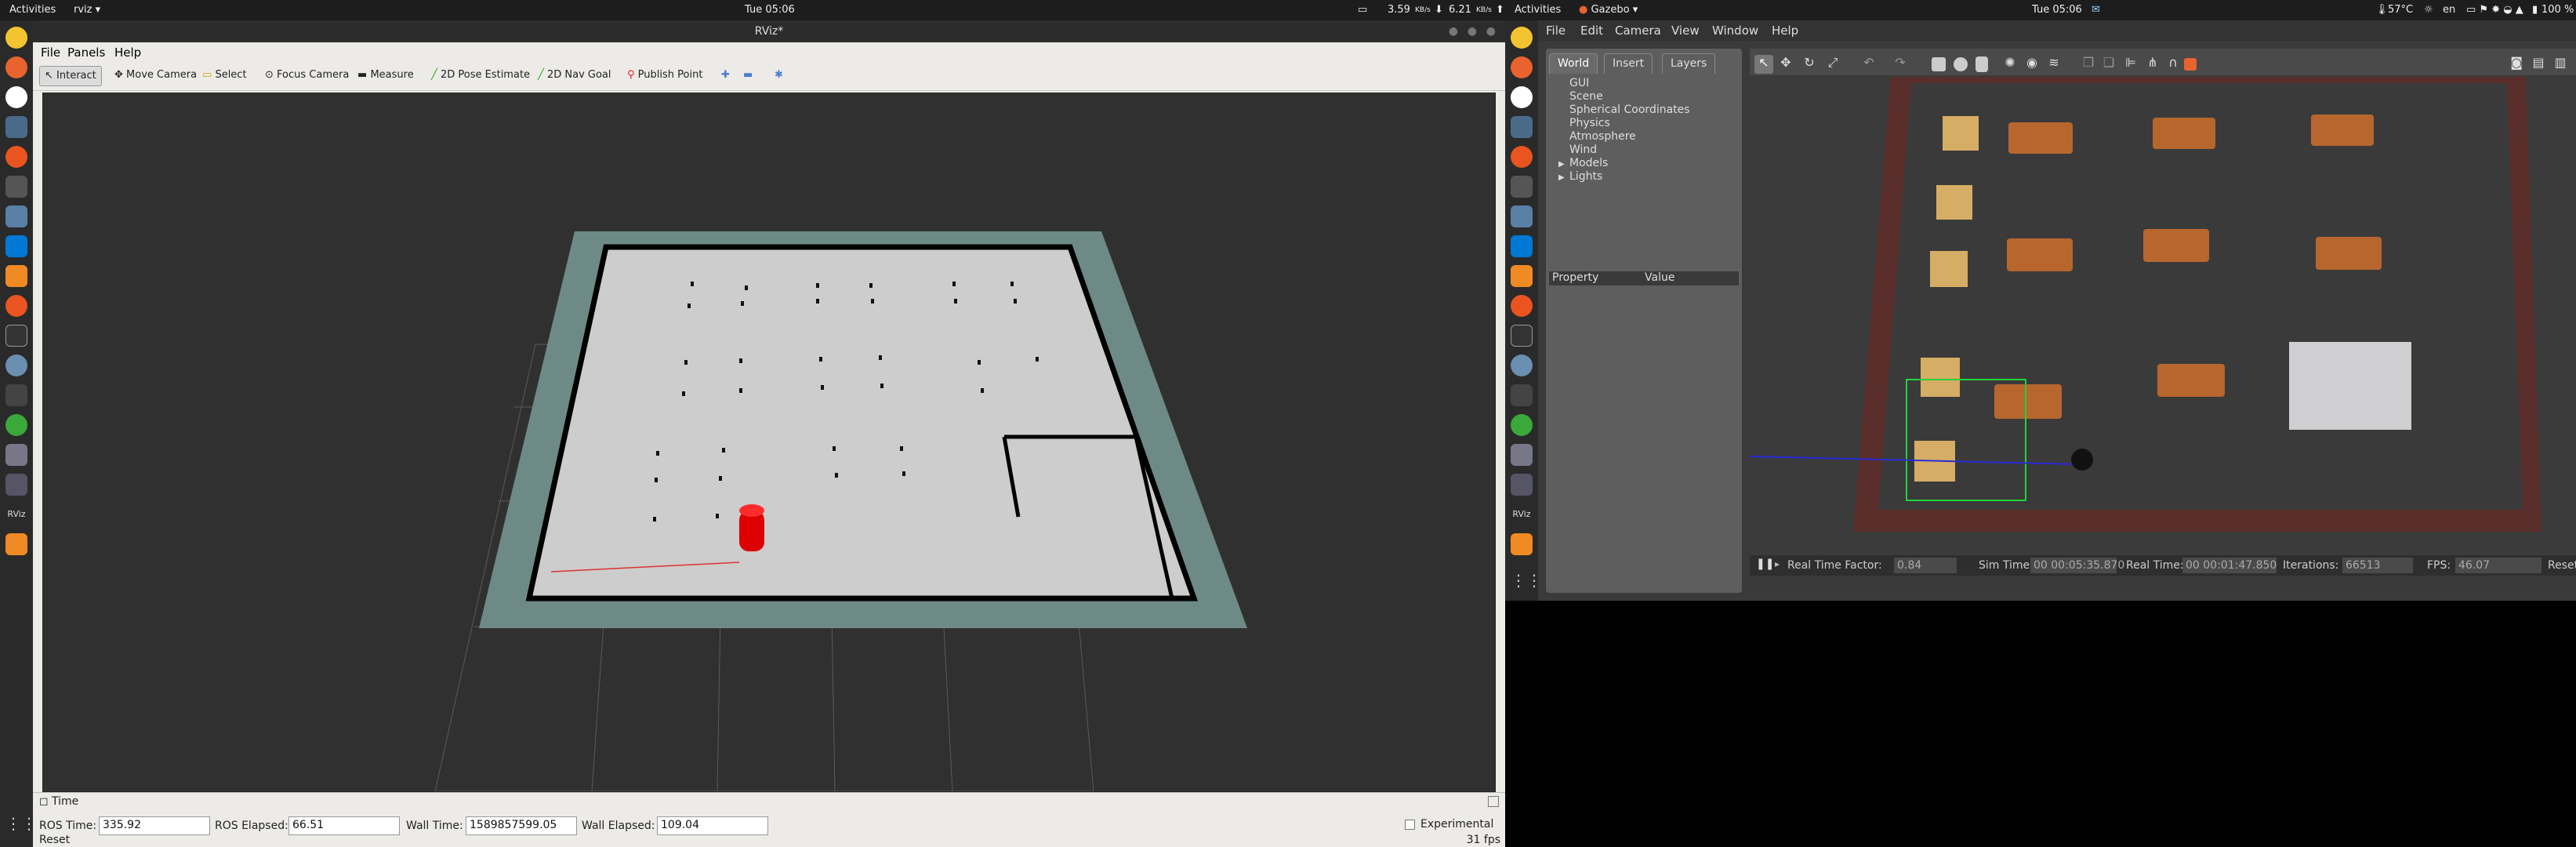  Describe the element at coordinates (1562, 164) in the screenshot. I see `models-expand-icon: ▶` at that location.